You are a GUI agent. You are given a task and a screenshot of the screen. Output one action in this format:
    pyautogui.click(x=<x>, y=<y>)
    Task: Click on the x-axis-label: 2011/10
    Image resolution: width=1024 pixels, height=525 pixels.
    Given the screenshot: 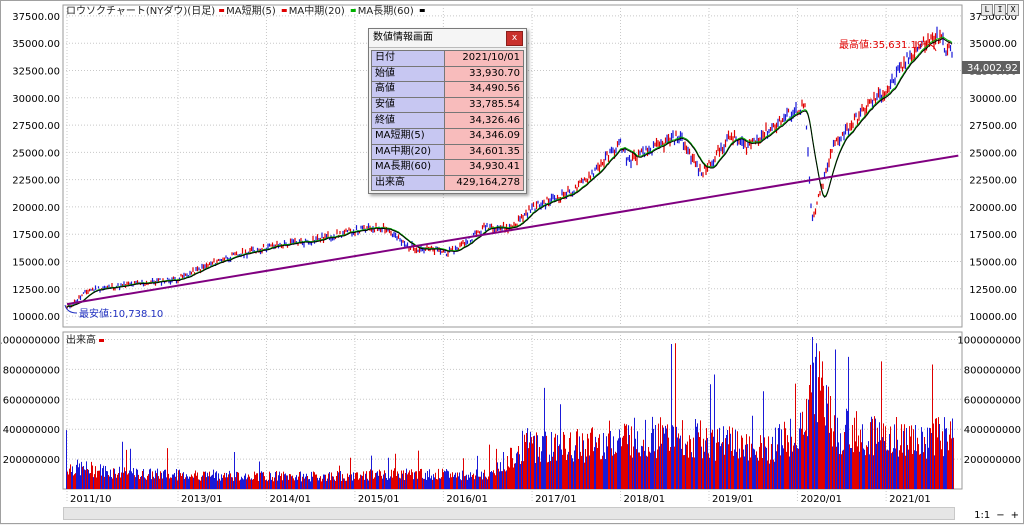 What is the action you would take?
    pyautogui.click(x=91, y=499)
    